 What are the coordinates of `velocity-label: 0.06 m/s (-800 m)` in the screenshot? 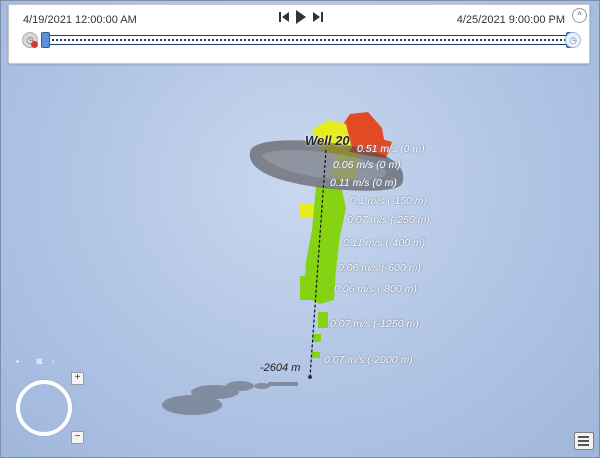 It's located at (375, 289).